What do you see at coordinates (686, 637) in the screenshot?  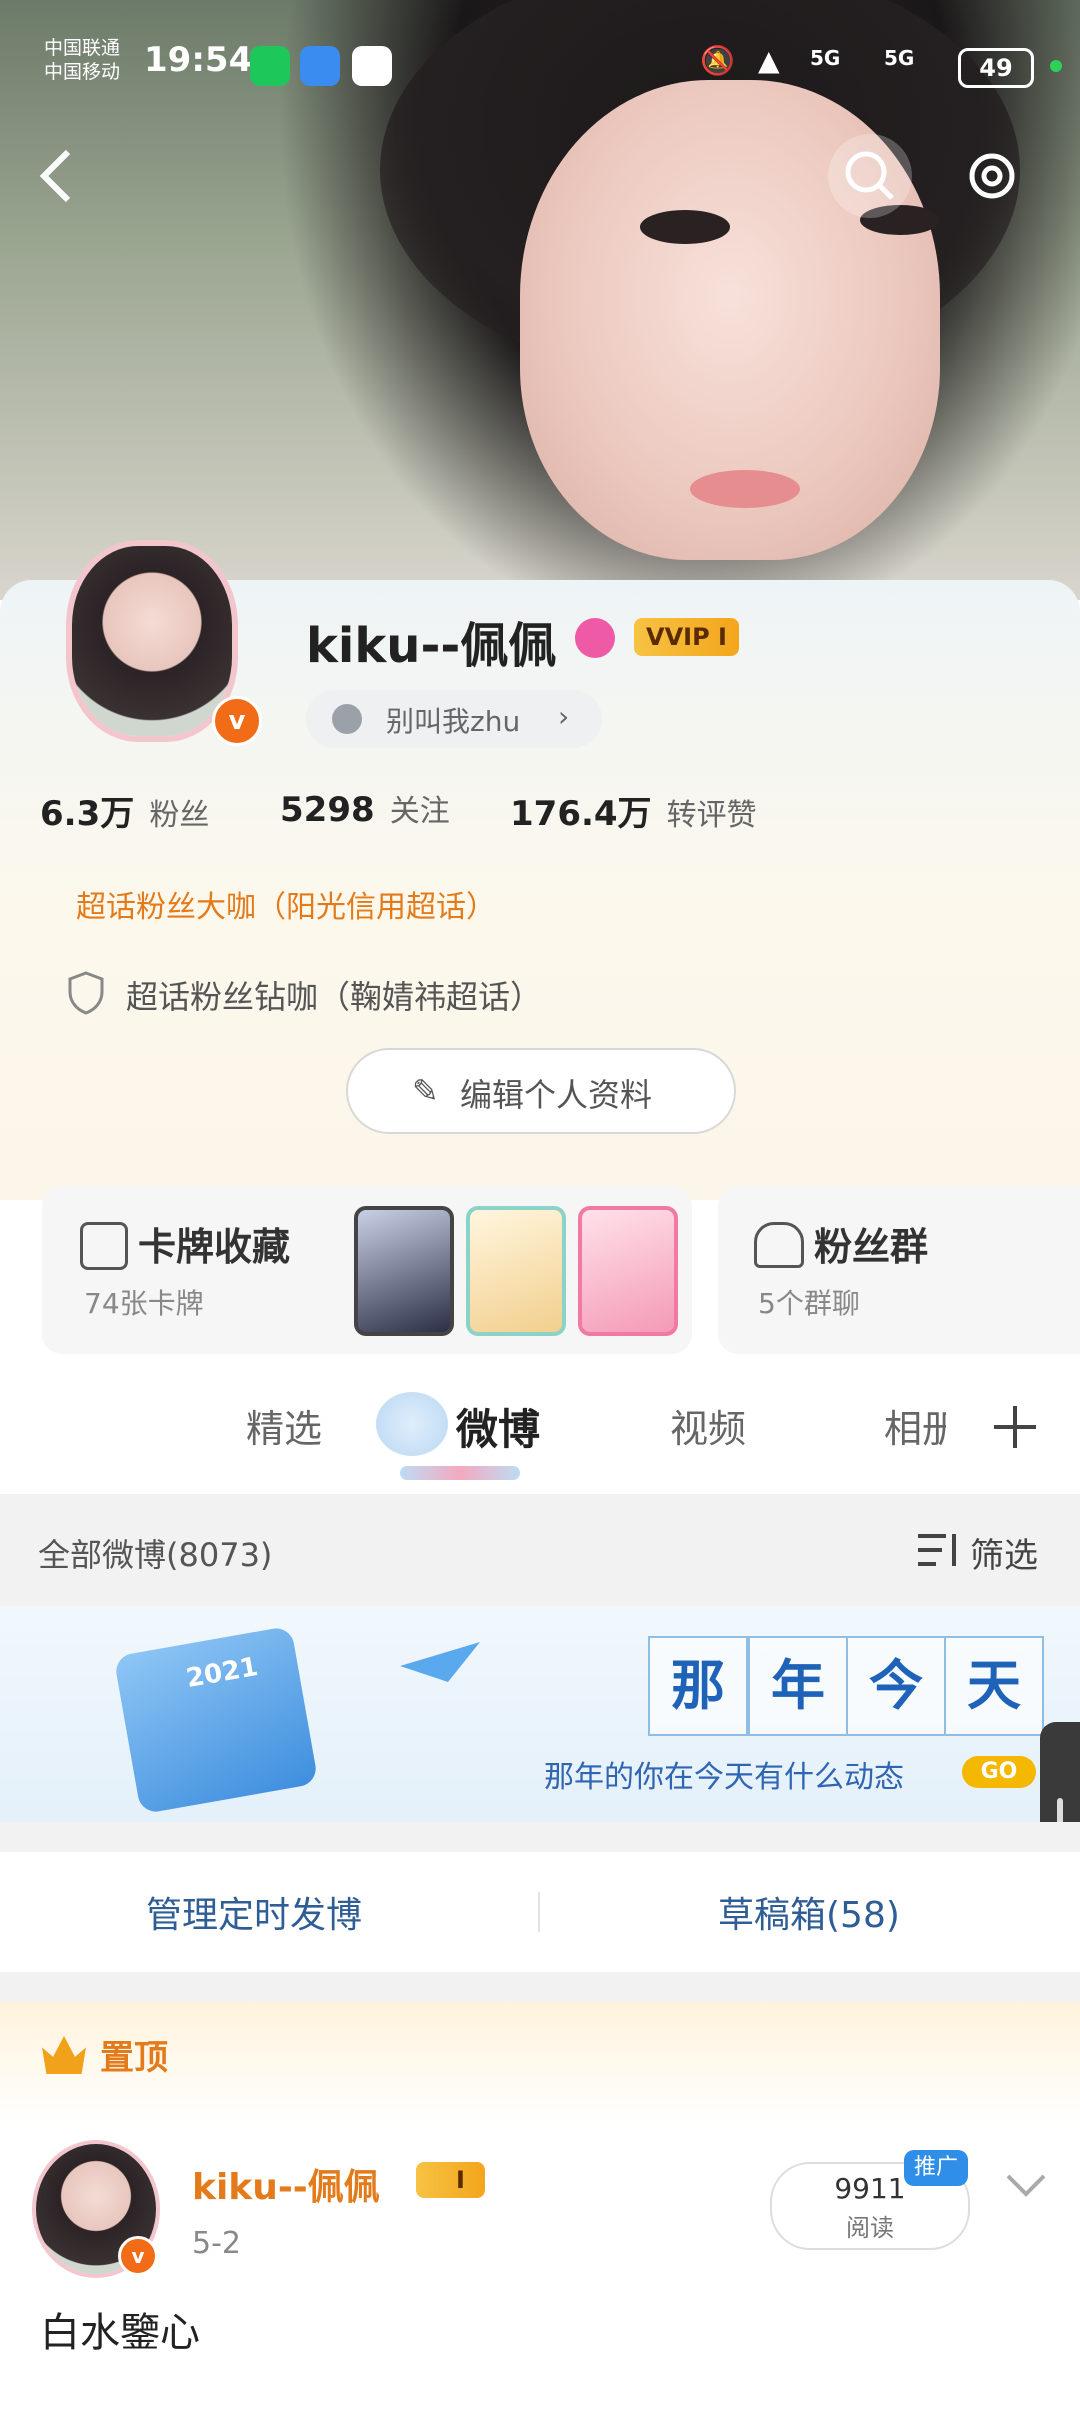 I see `vip-badge: VVIP I` at bounding box center [686, 637].